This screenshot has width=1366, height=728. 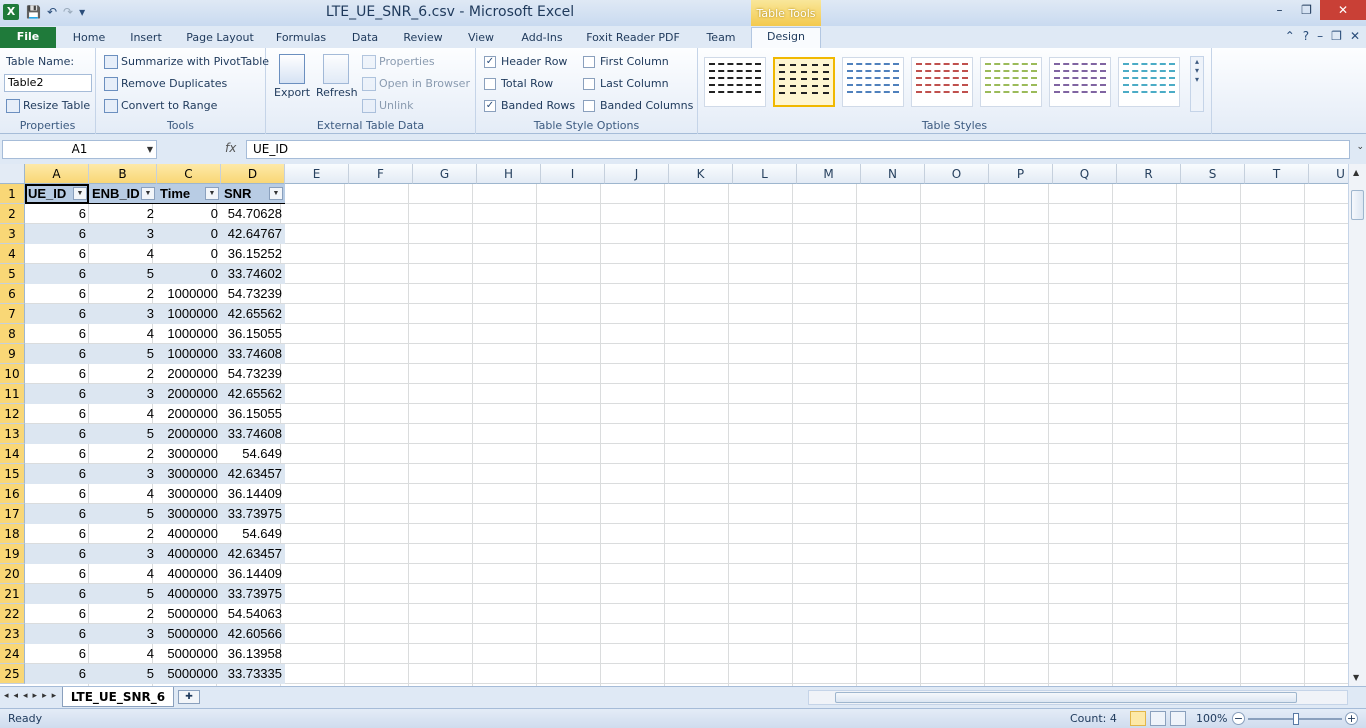 What do you see at coordinates (253, 274) in the screenshot?
I see `table-cell: 33.74602` at bounding box center [253, 274].